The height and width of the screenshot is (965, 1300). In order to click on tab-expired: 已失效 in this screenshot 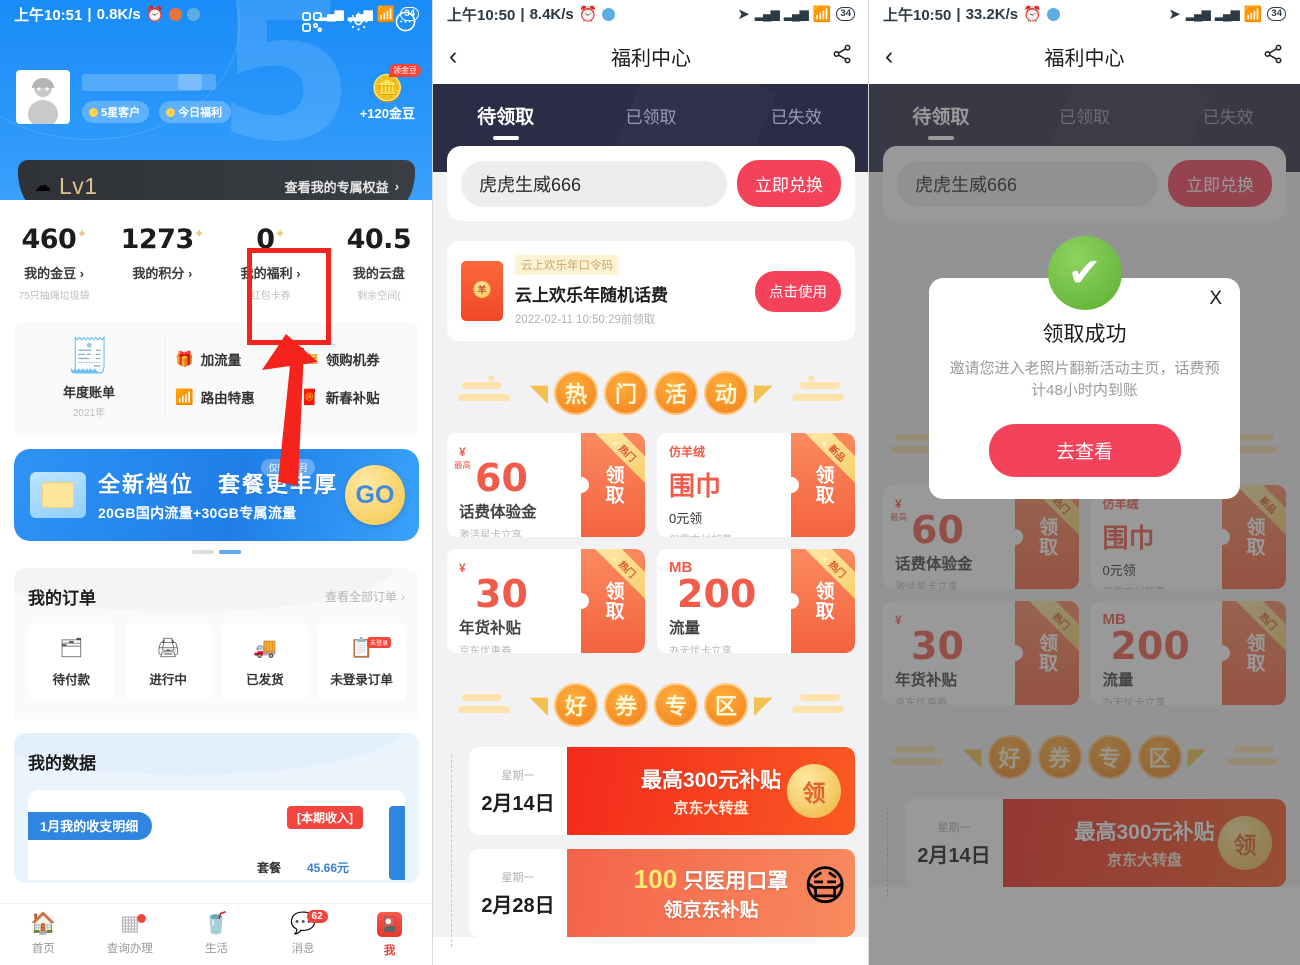, I will do `click(796, 115)`.